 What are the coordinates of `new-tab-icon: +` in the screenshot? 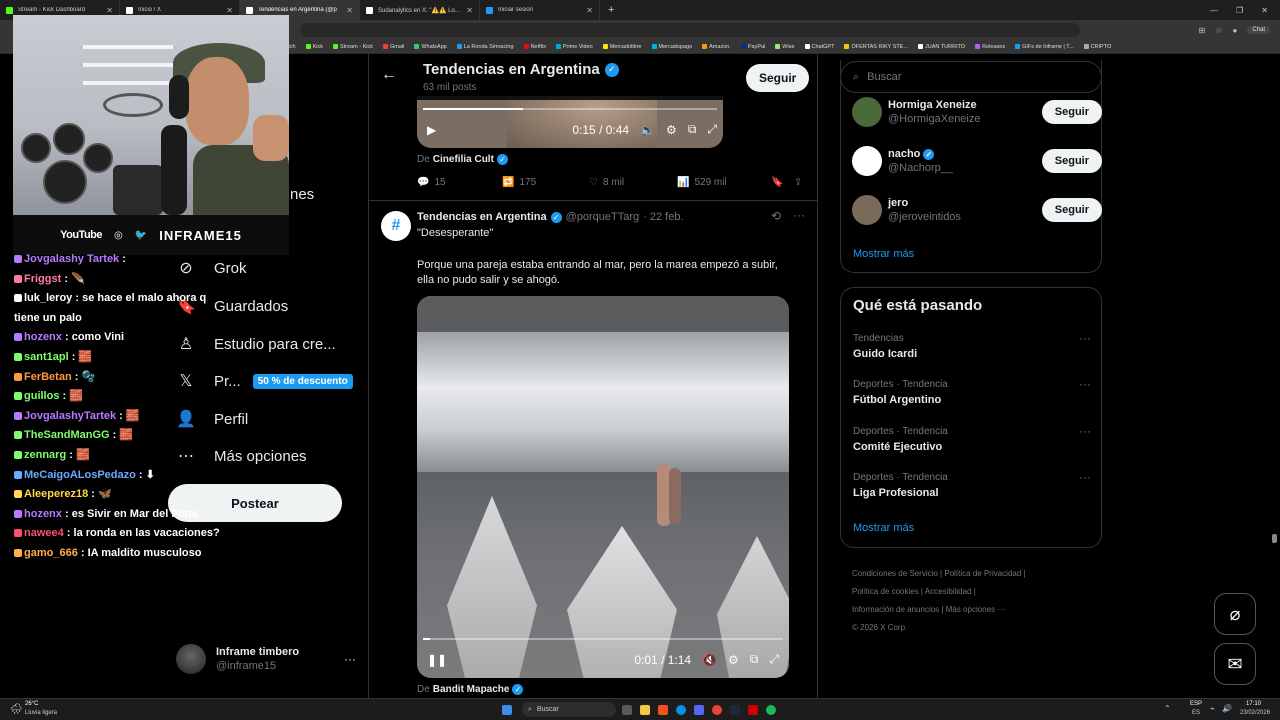 It's located at (611, 10).